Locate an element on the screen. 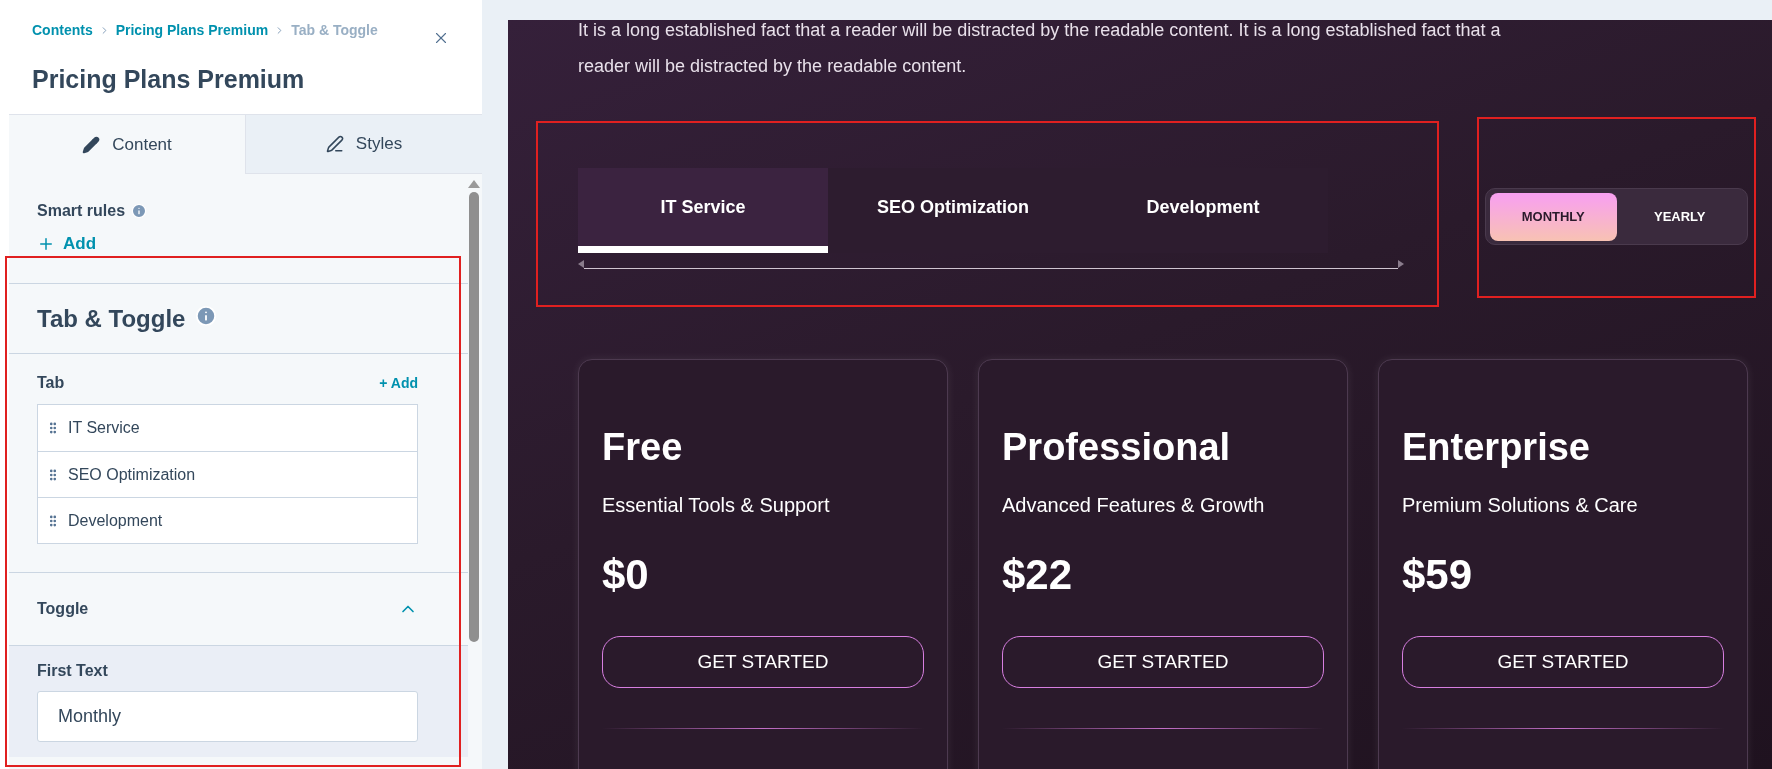  plan-subtitle: Premium Solutions & Care is located at coordinates (1520, 505).